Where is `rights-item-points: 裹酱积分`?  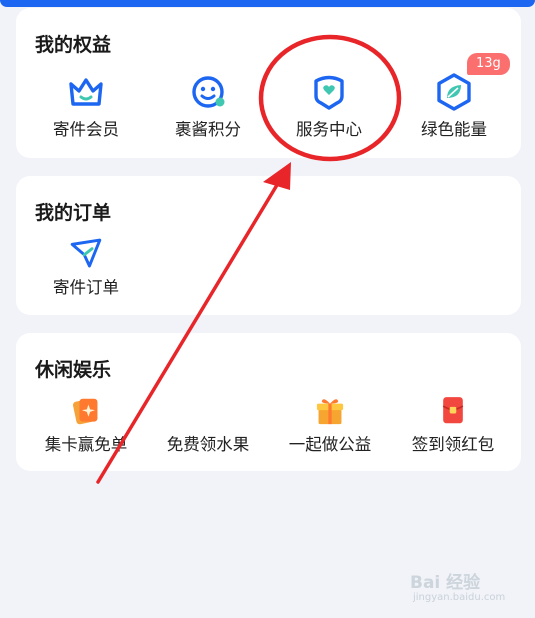 rights-item-points: 裹酱积分 is located at coordinates (208, 105).